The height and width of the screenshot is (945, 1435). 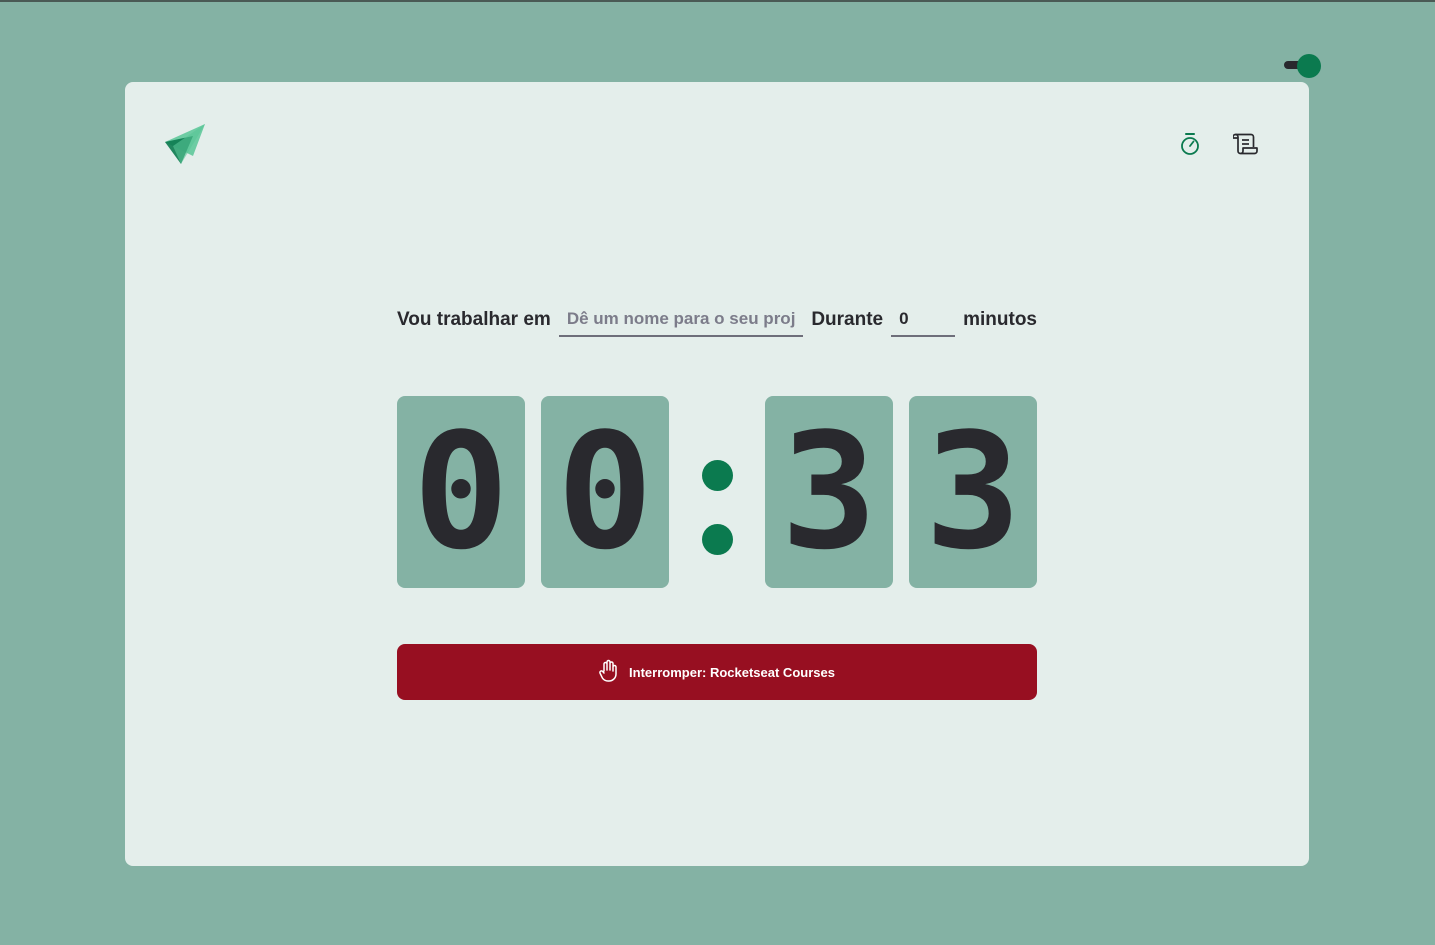 What do you see at coordinates (732, 672) in the screenshot?
I see `interrupt-button-label: Interromper: Rocketseat Courses` at bounding box center [732, 672].